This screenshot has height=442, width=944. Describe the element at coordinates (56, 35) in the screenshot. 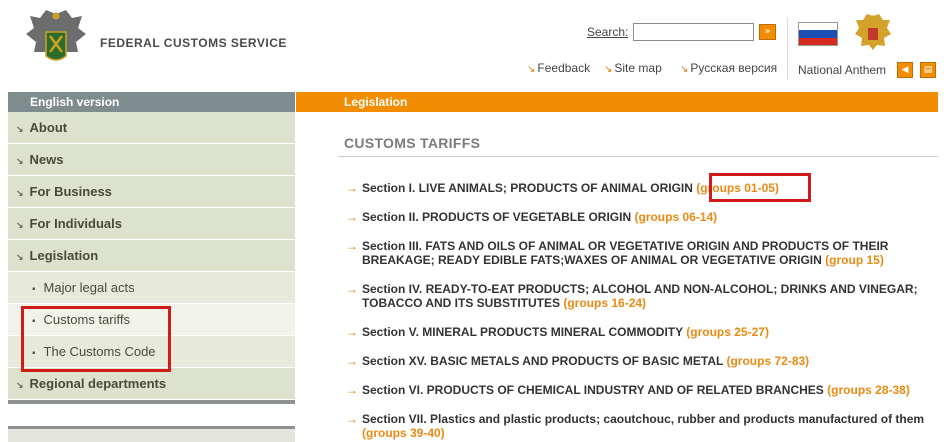

I see `customs-emblem-icon` at that location.